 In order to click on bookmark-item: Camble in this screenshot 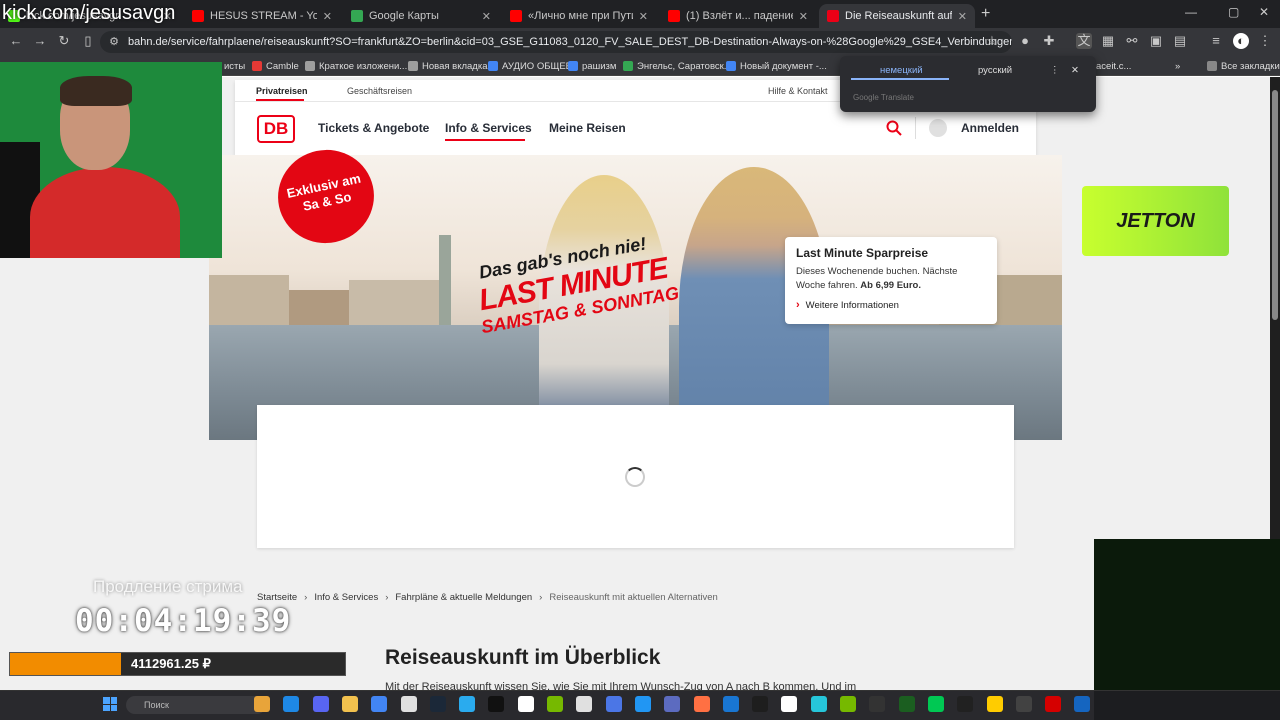, I will do `click(275, 66)`.